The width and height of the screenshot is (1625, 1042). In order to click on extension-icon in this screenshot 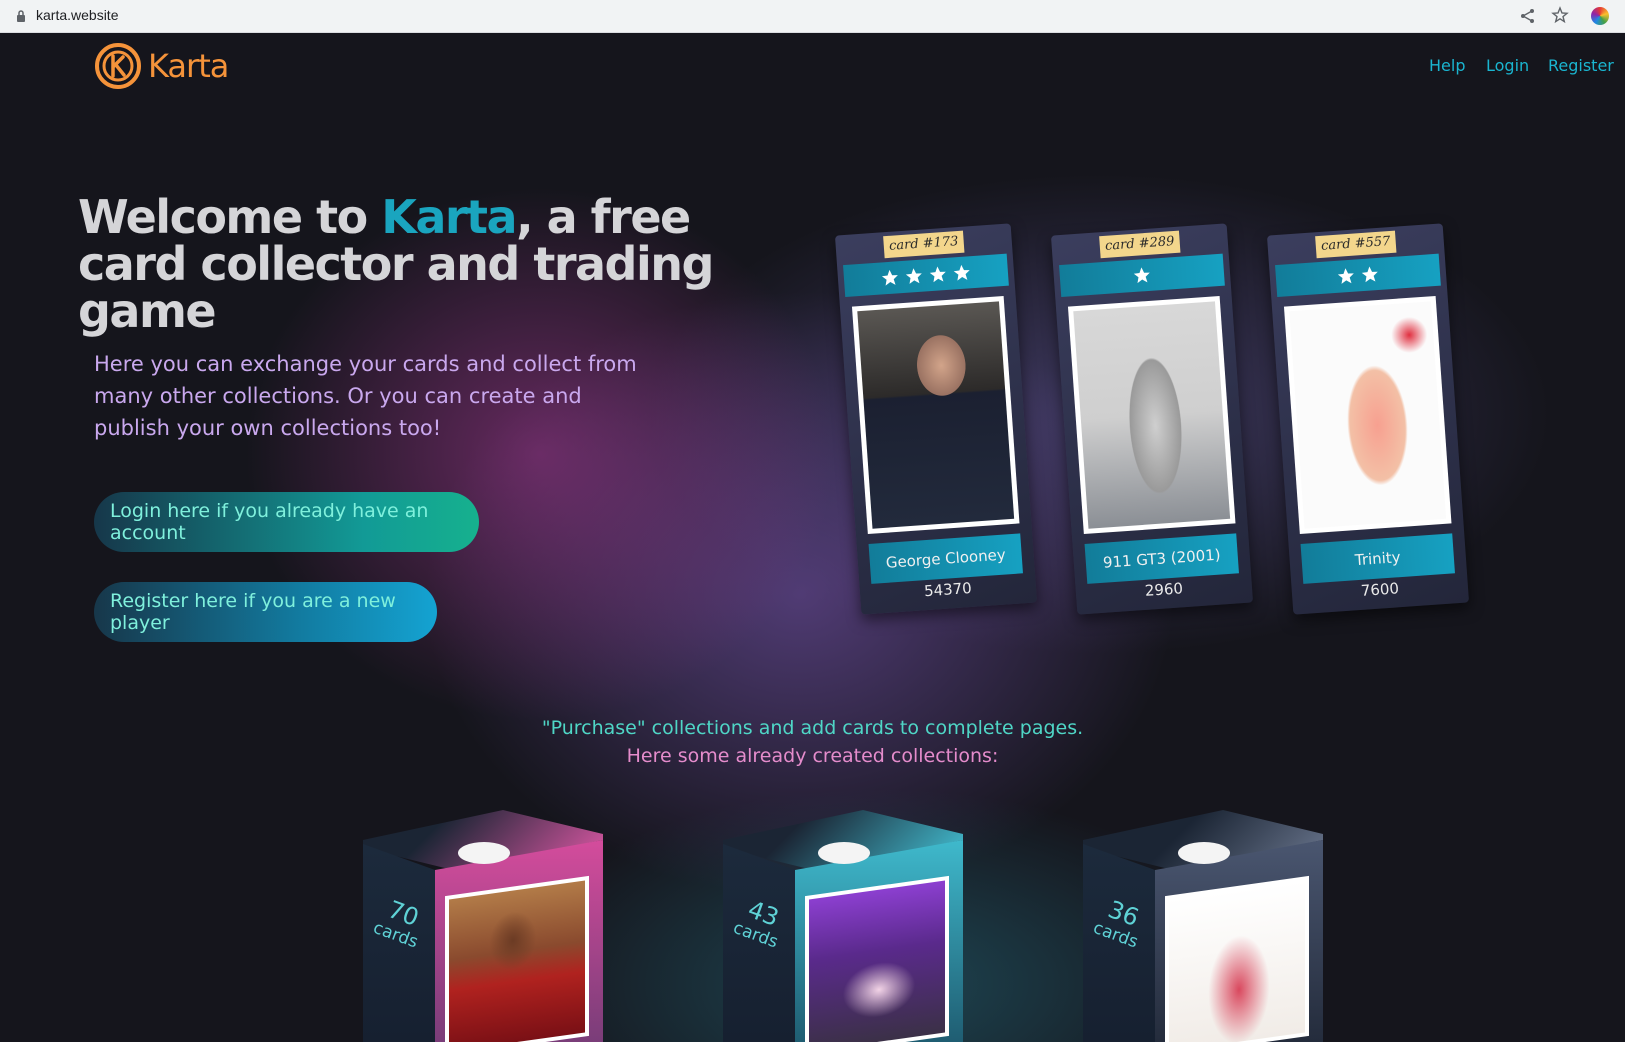, I will do `click(1600, 16)`.